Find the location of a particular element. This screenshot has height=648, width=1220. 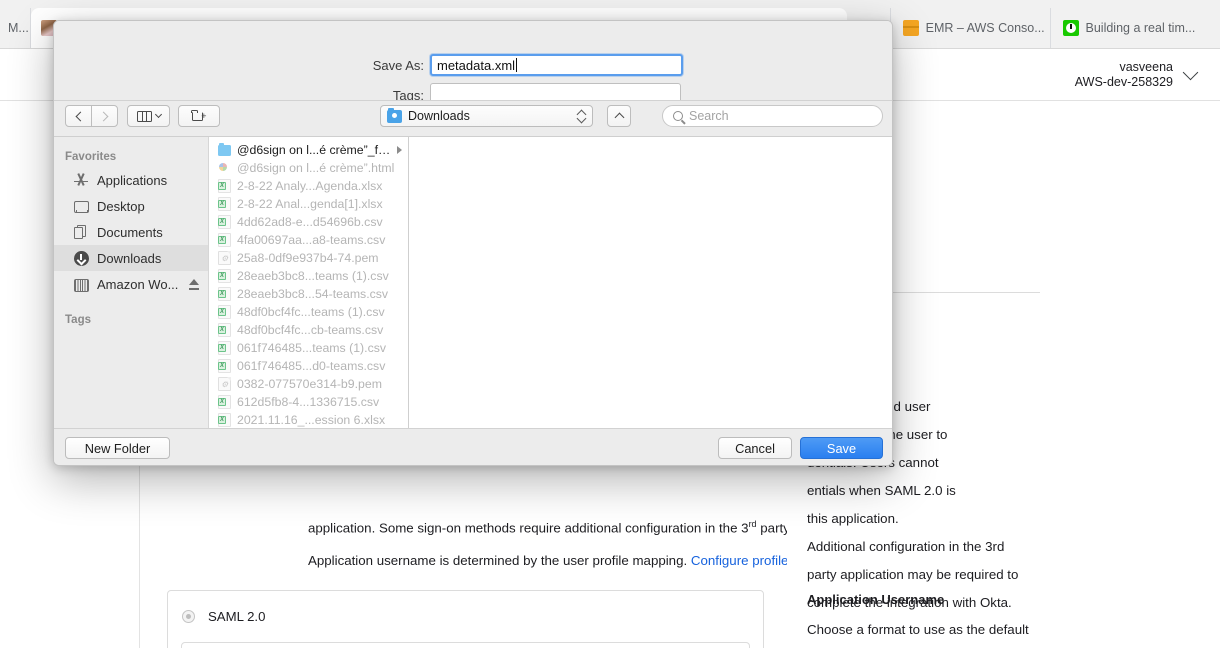

saml-option-card: SAML 2.0 Default Relay State is located at coordinates (465, 619).